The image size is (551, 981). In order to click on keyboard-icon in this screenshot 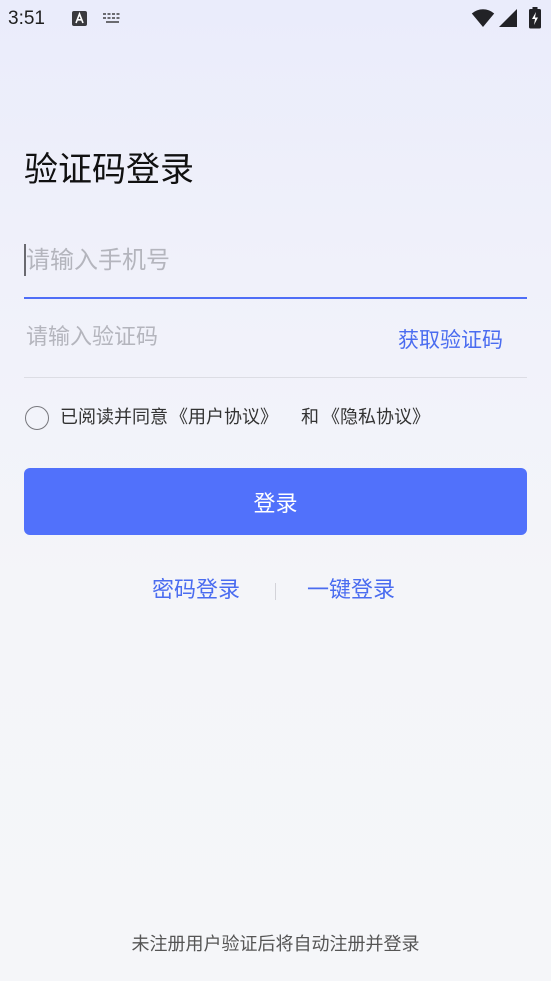, I will do `click(111, 18)`.